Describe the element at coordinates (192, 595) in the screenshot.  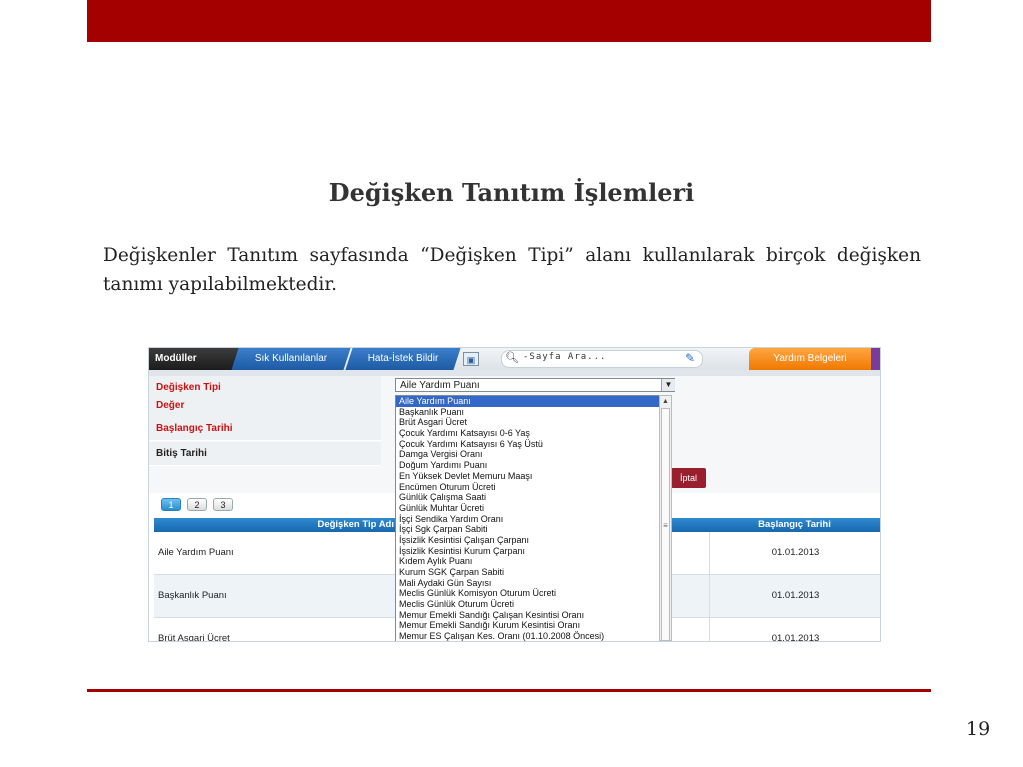
I see `cell-name: Başkanlık Puanı` at that location.